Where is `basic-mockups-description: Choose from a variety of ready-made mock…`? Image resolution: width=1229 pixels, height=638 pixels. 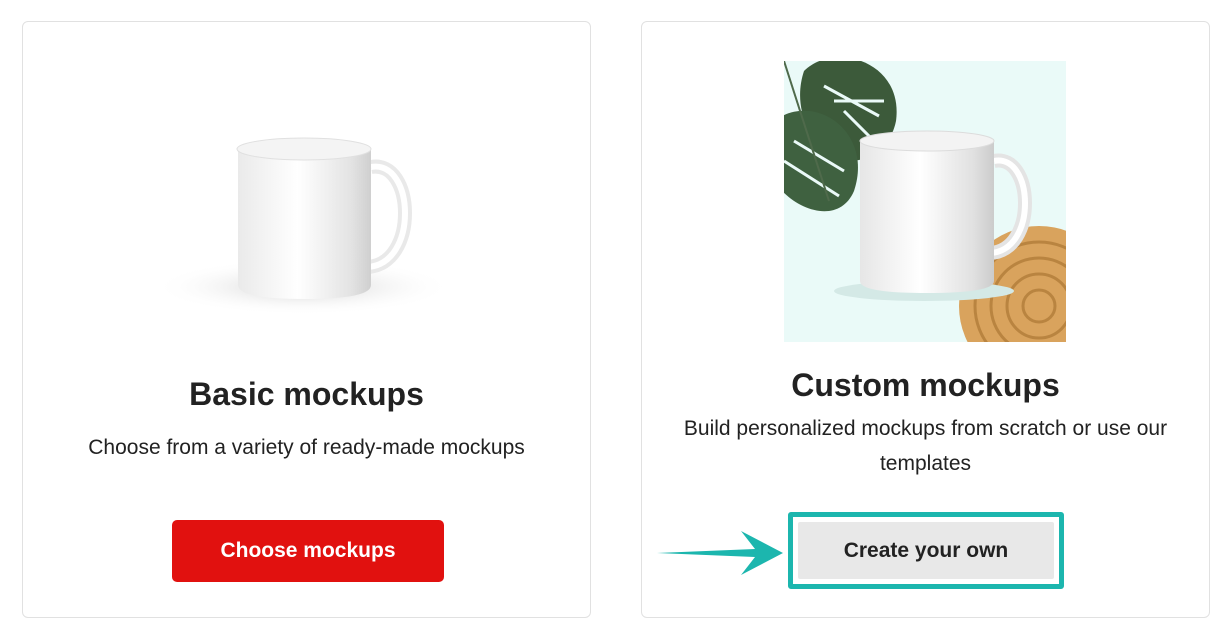
basic-mockups-description: Choose from a variety of ready-made mock… is located at coordinates (306, 447).